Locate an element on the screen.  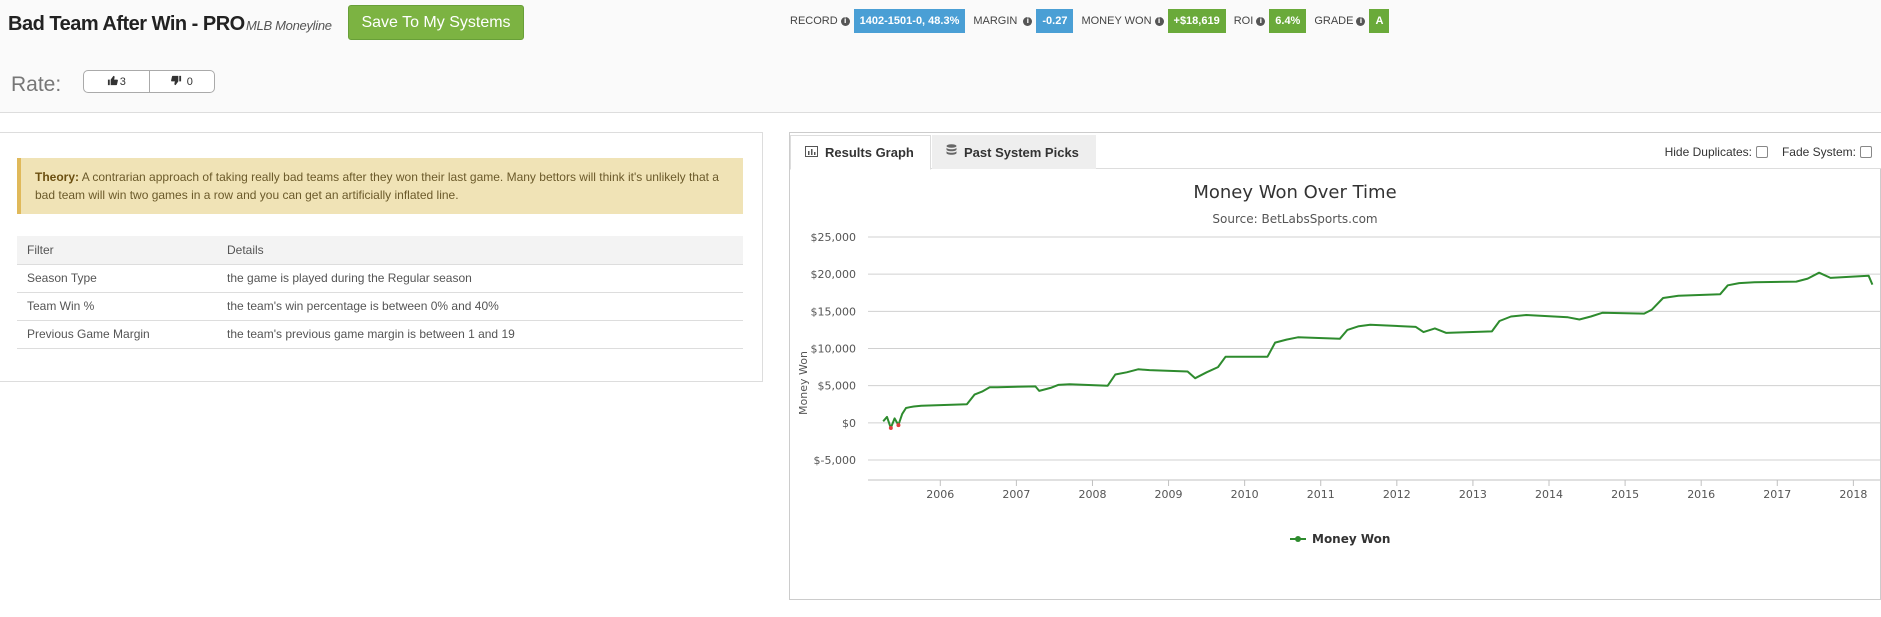
tab-past-system-picks: Past System Picks is located at coordinates (1014, 152).